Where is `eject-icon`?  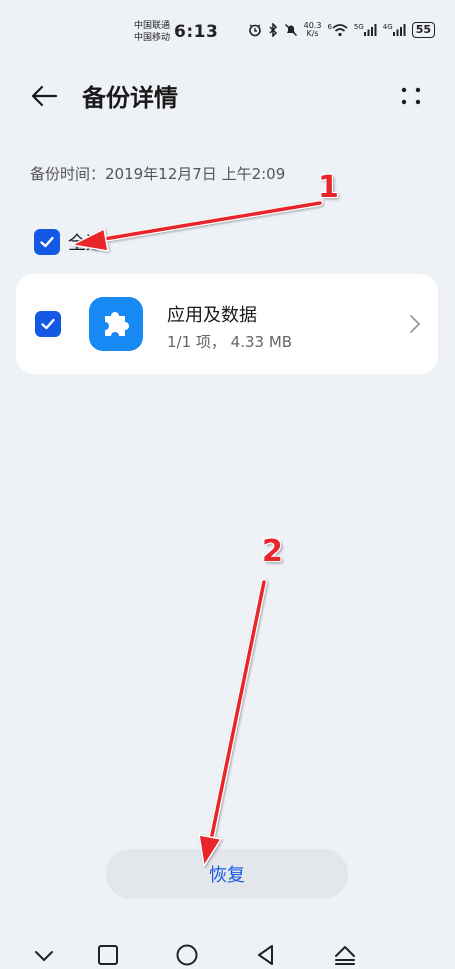
eject-icon is located at coordinates (345, 955).